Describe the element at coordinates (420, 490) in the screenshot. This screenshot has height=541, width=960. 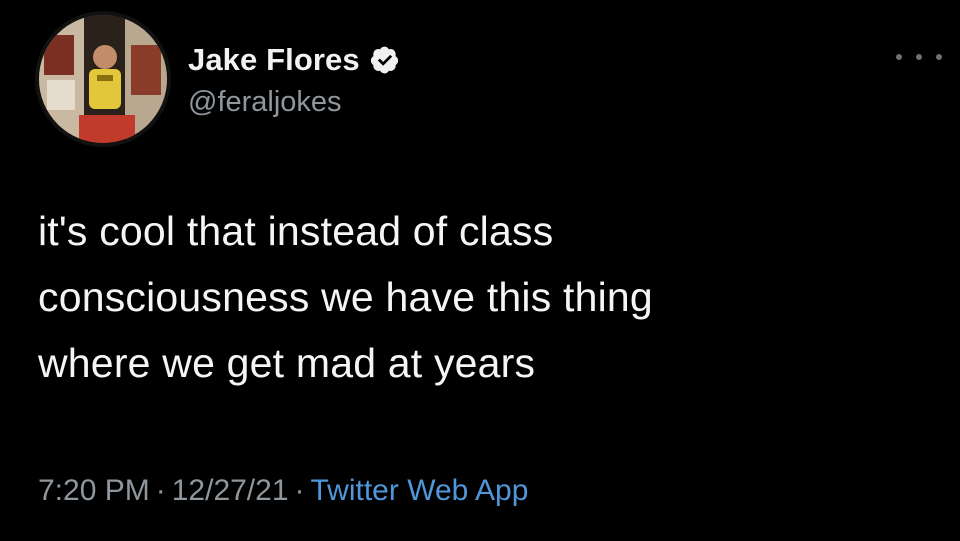
I see `tweet-source-link: Twitter Web App` at that location.